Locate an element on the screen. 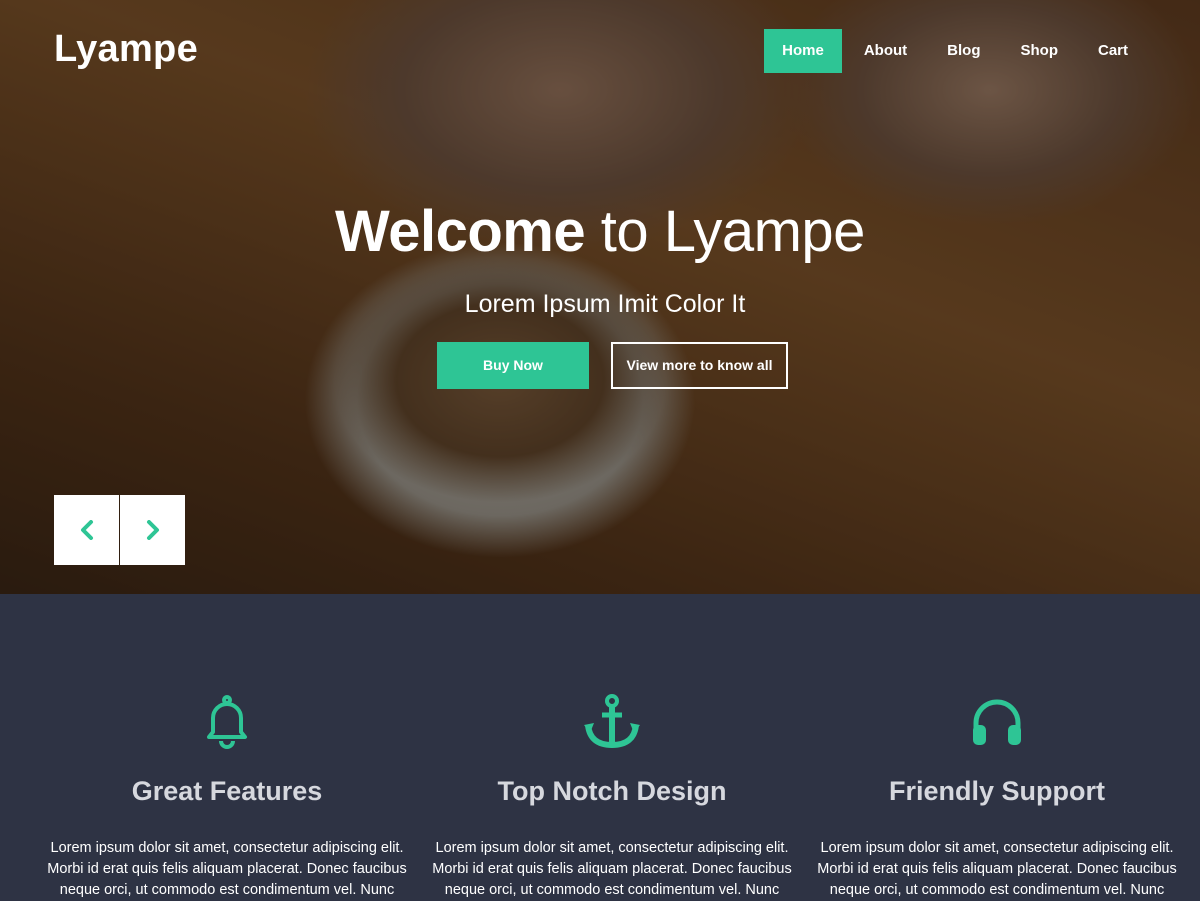 The height and width of the screenshot is (901, 1200). hero-title-strong: Welcome is located at coordinates (460, 231).